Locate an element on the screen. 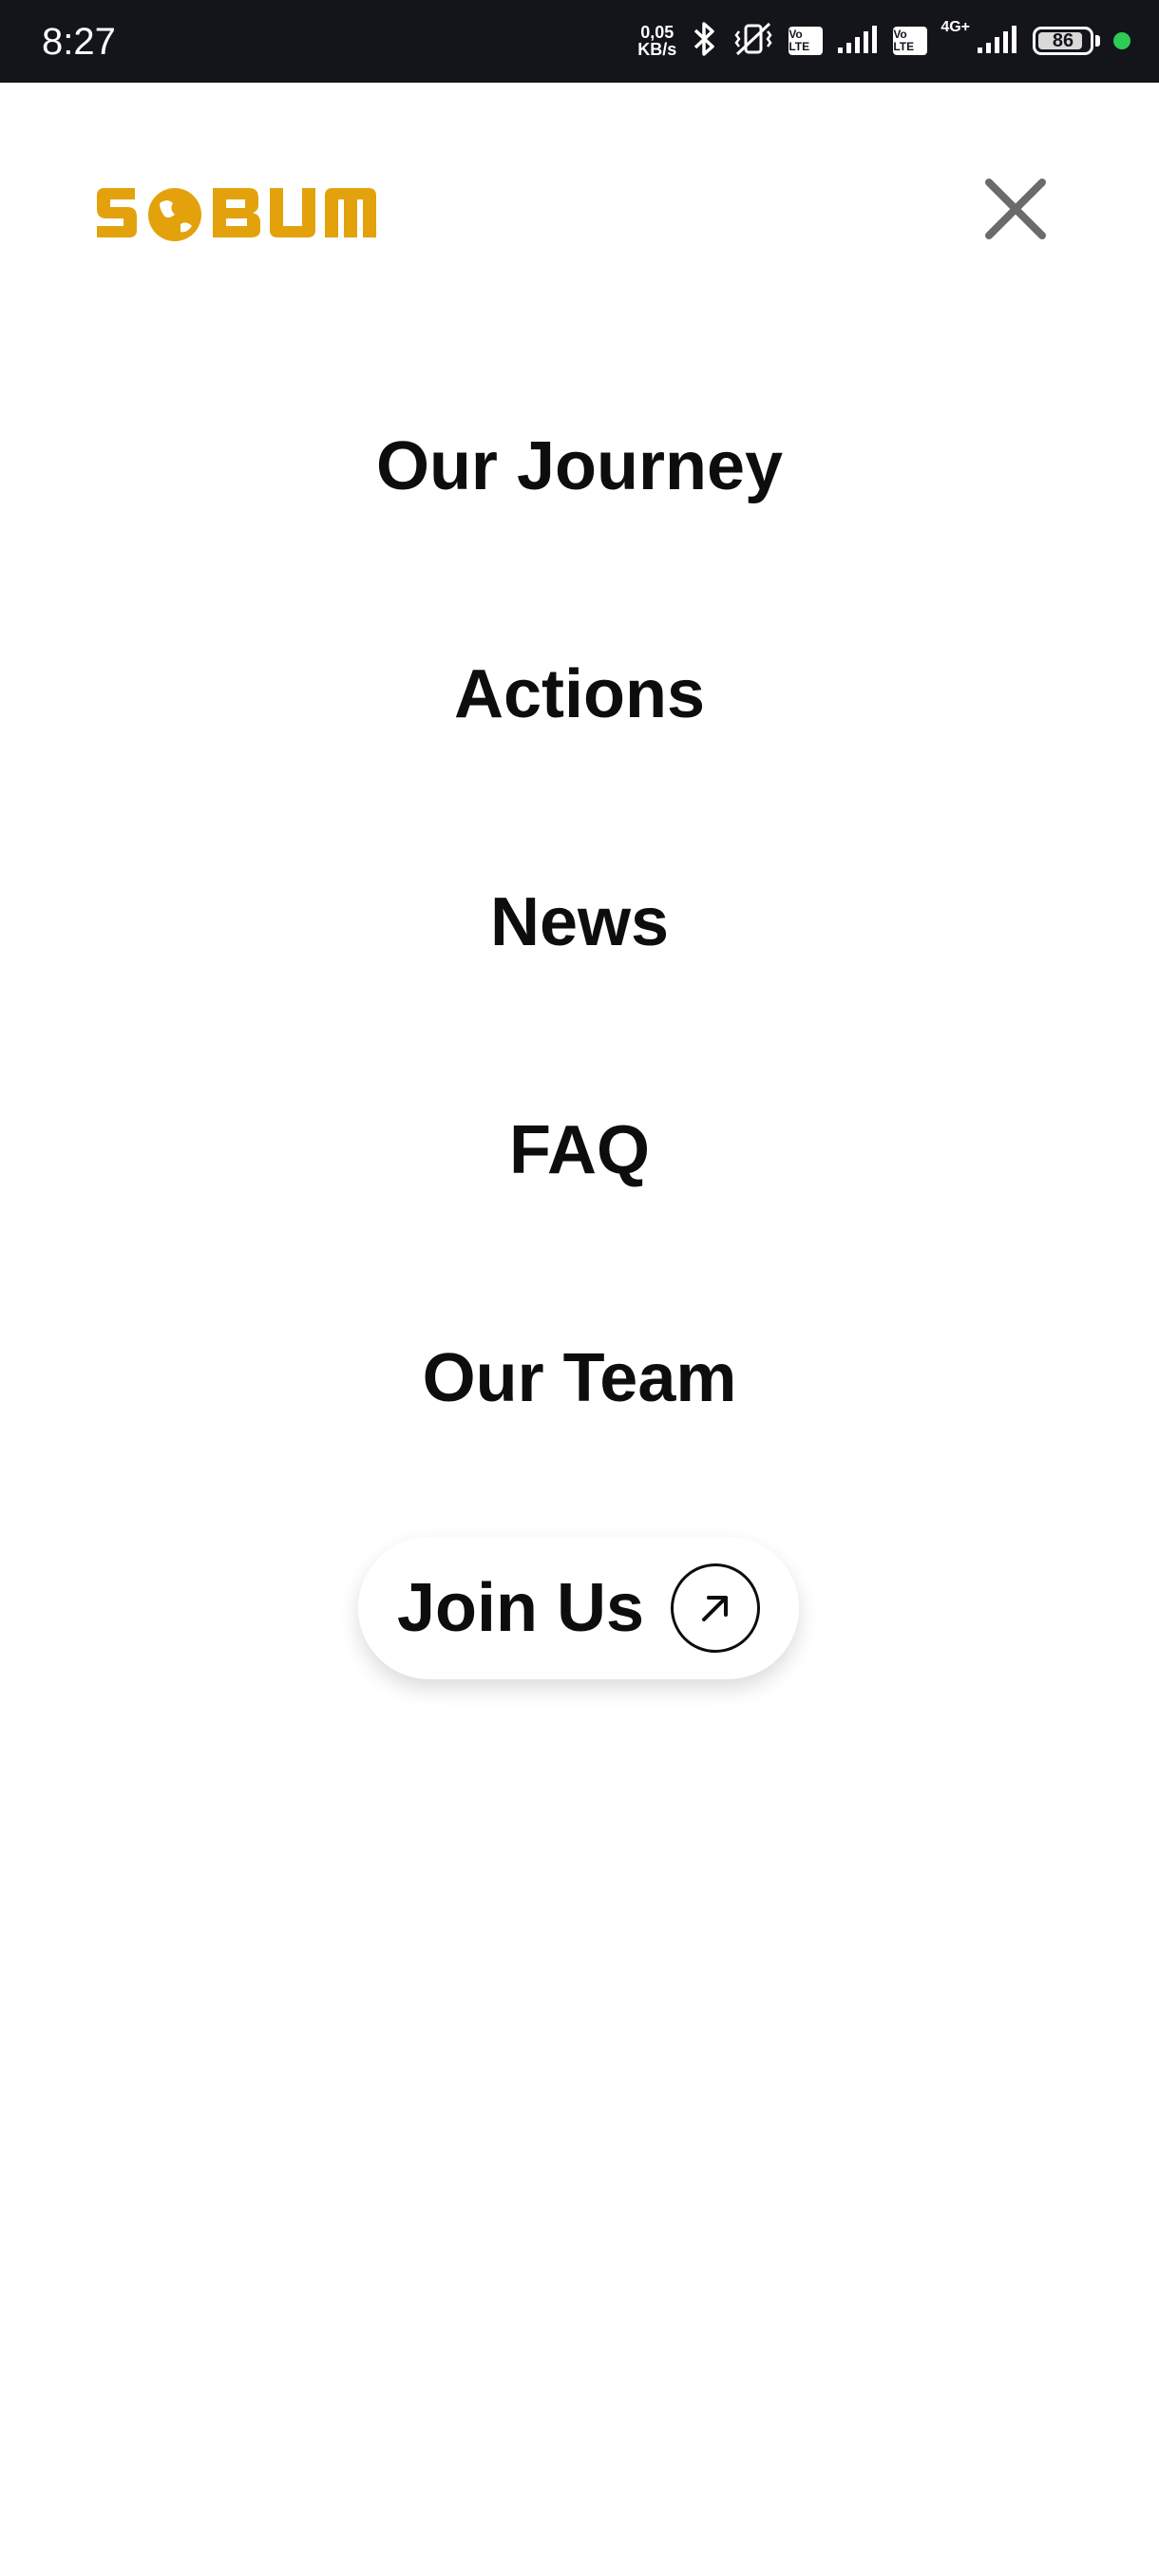 This screenshot has width=1159, height=2576. close-icon is located at coordinates (1015, 209).